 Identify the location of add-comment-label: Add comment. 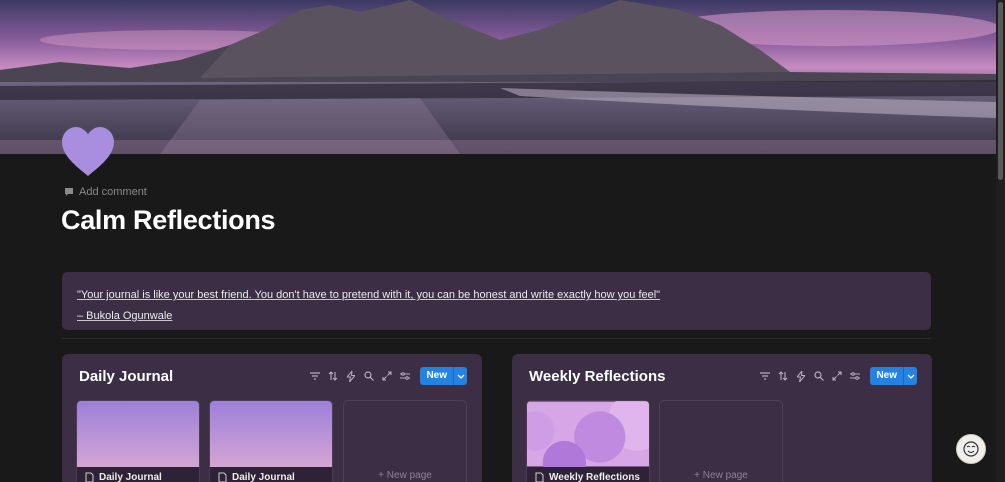
(113, 192).